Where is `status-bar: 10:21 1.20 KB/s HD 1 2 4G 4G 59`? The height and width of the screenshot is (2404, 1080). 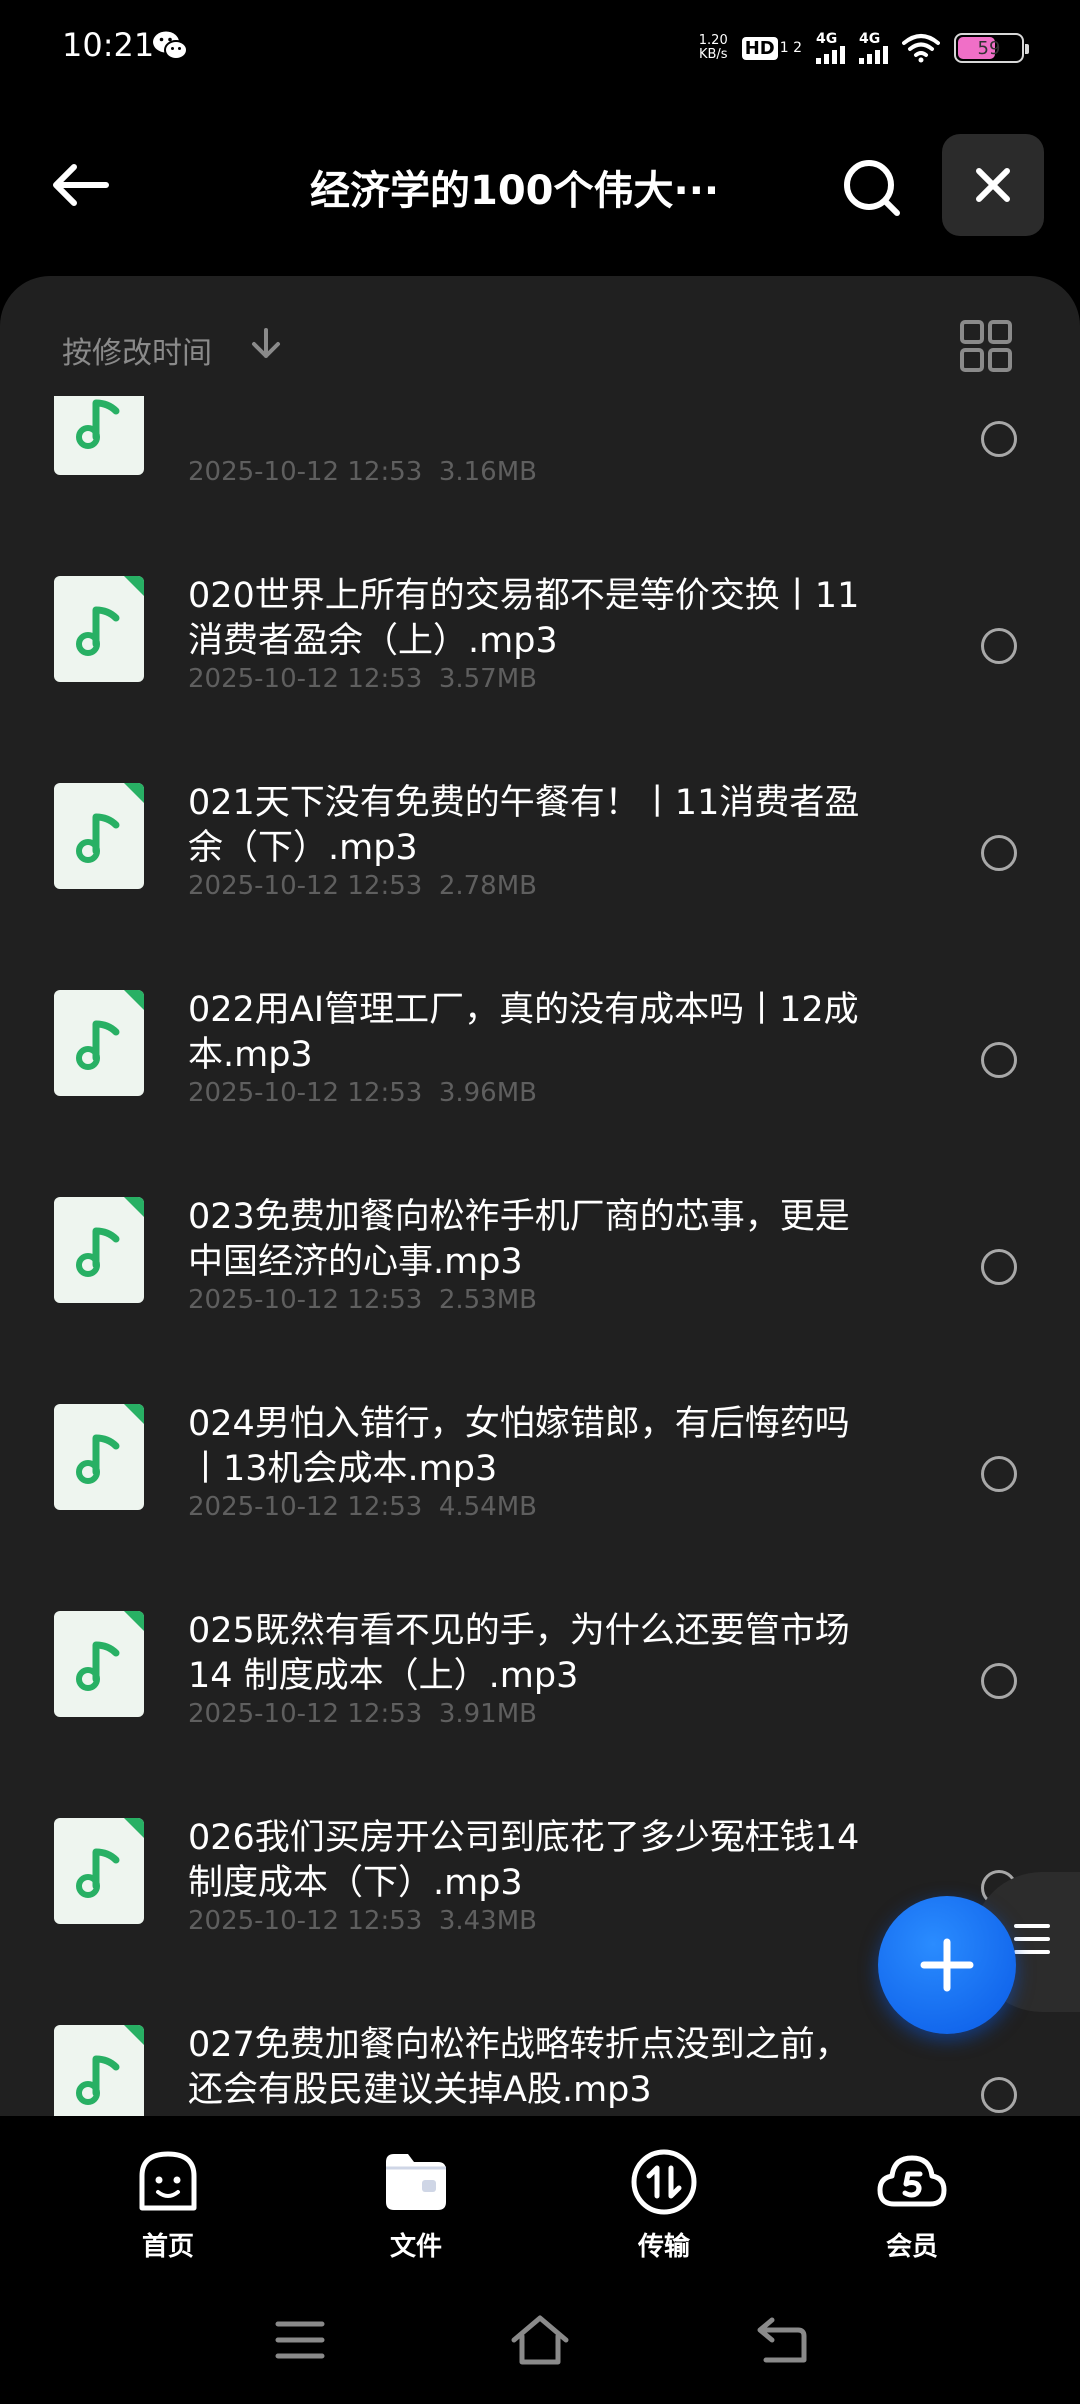 status-bar: 10:21 1.20 KB/s HD 1 2 4G 4G 59 is located at coordinates (540, 48).